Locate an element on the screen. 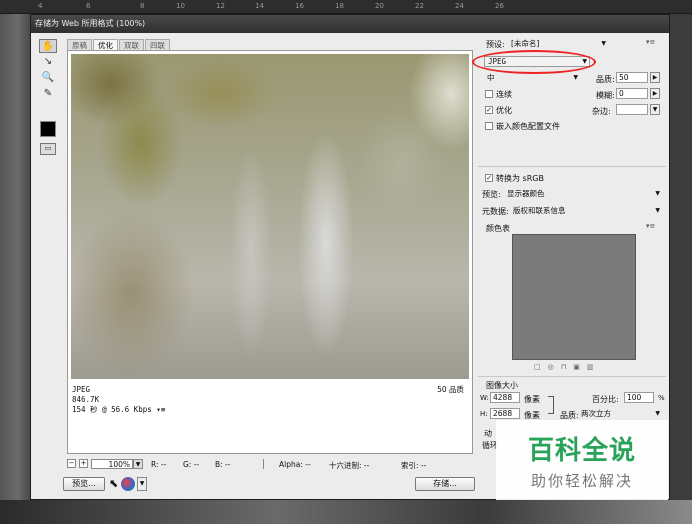 The height and width of the screenshot is (524, 692). preview-mode-select: 显示器颜色 ▼ is located at coordinates (583, 193).